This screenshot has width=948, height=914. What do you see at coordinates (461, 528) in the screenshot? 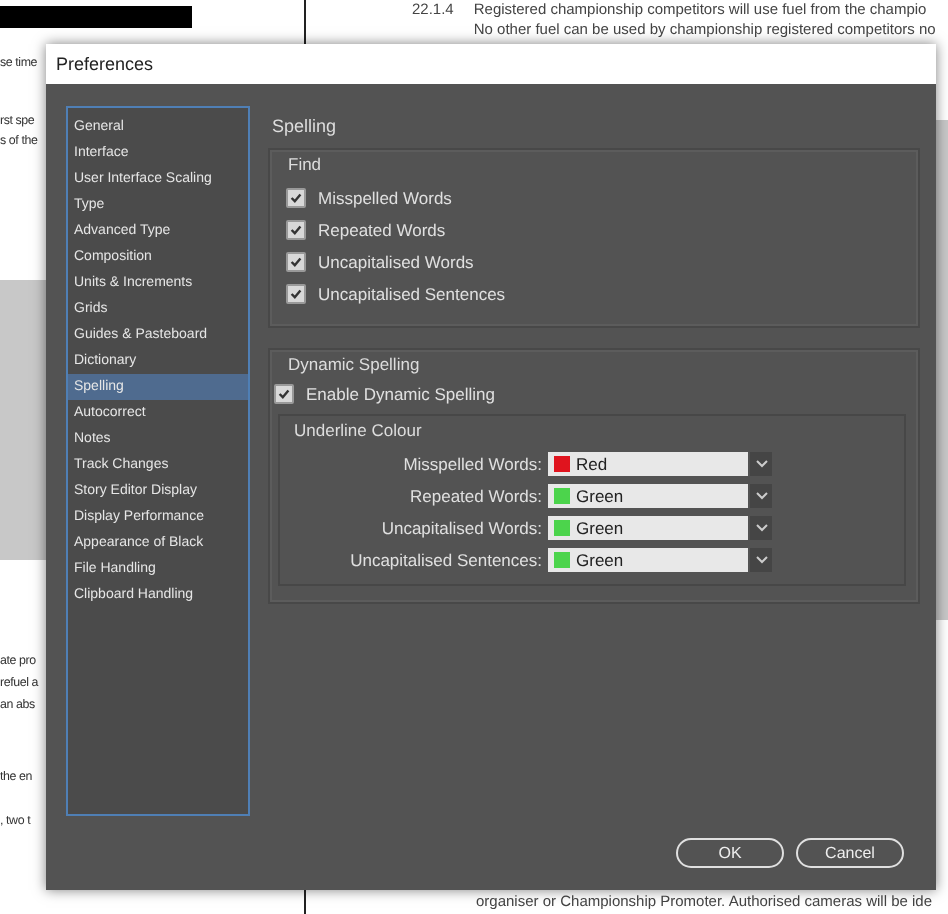
I see `field-label: Uncapitalised Words:` at bounding box center [461, 528].